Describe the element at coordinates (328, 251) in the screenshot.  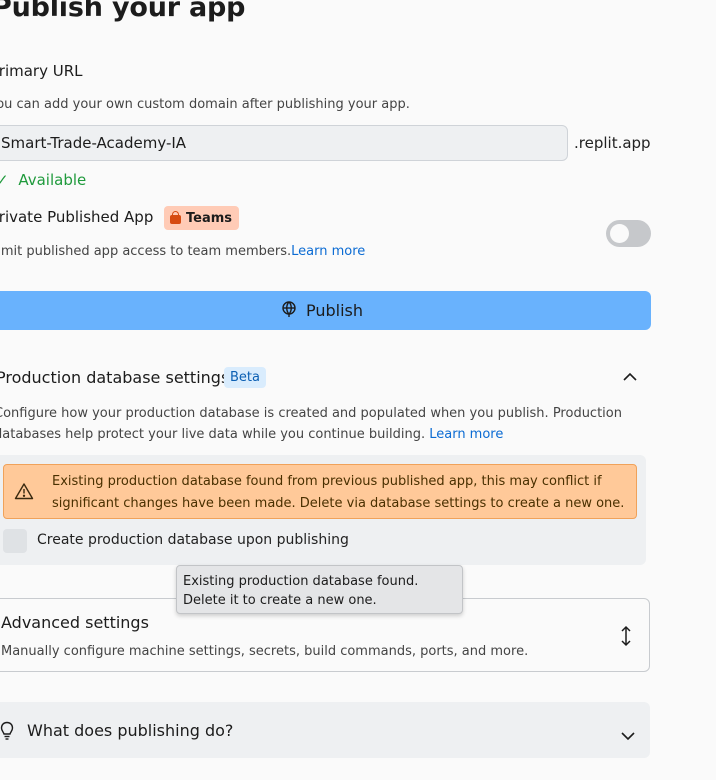
I see `private-app-learn-more-link: Learn more` at that location.